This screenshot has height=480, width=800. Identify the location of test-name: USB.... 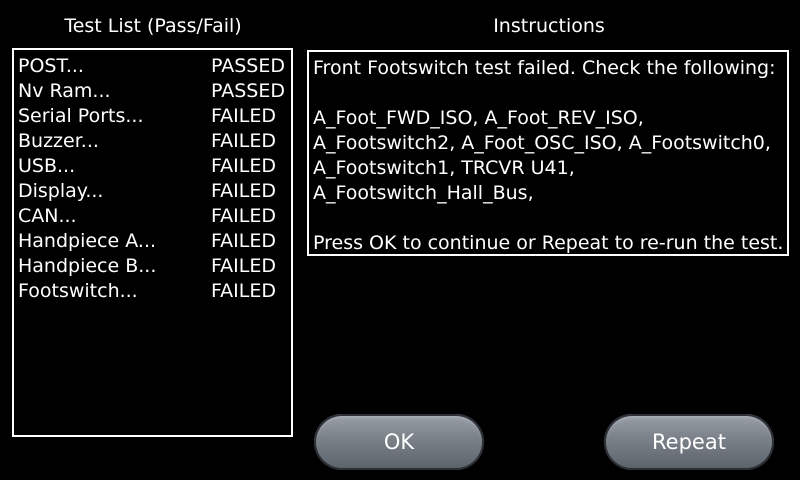
(47, 166).